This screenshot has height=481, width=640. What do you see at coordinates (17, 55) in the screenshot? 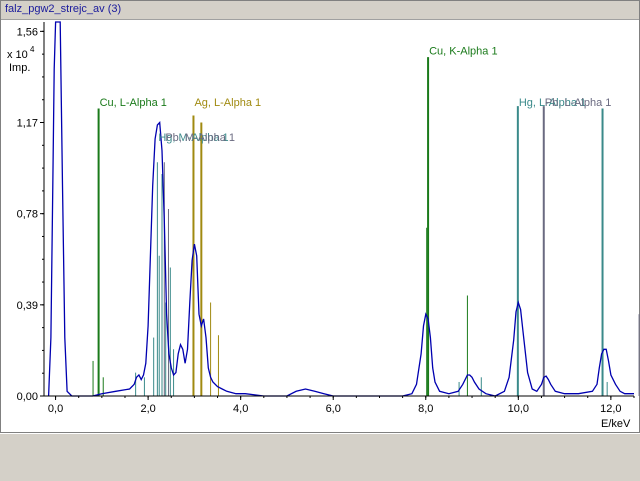
I see `y-axis-exponent: x 10` at bounding box center [17, 55].